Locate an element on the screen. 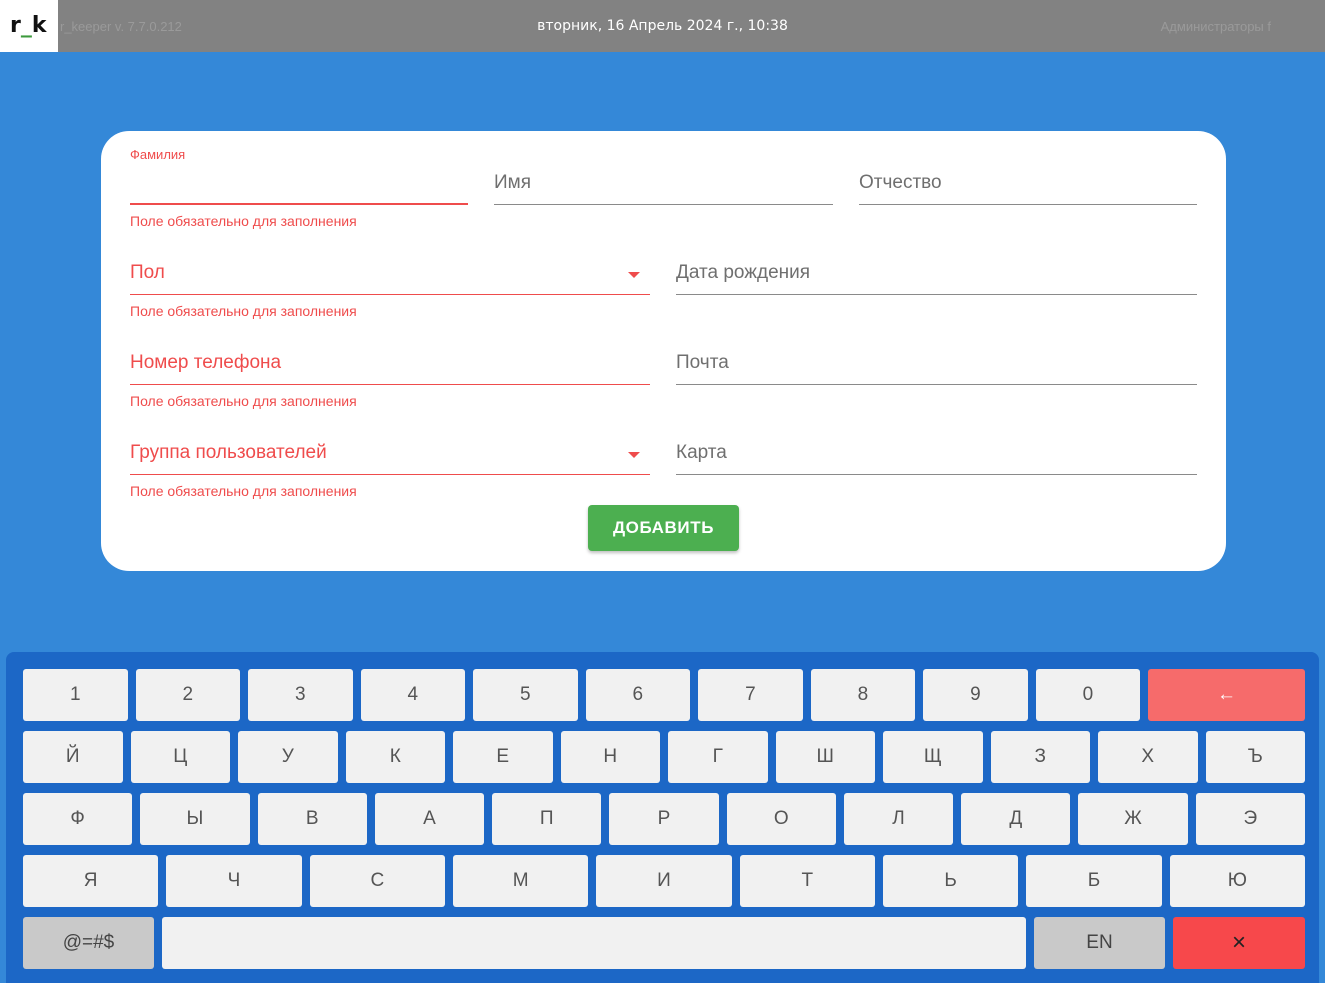 This screenshot has height=983, width=1325. key-letter: Я is located at coordinates (91, 881).